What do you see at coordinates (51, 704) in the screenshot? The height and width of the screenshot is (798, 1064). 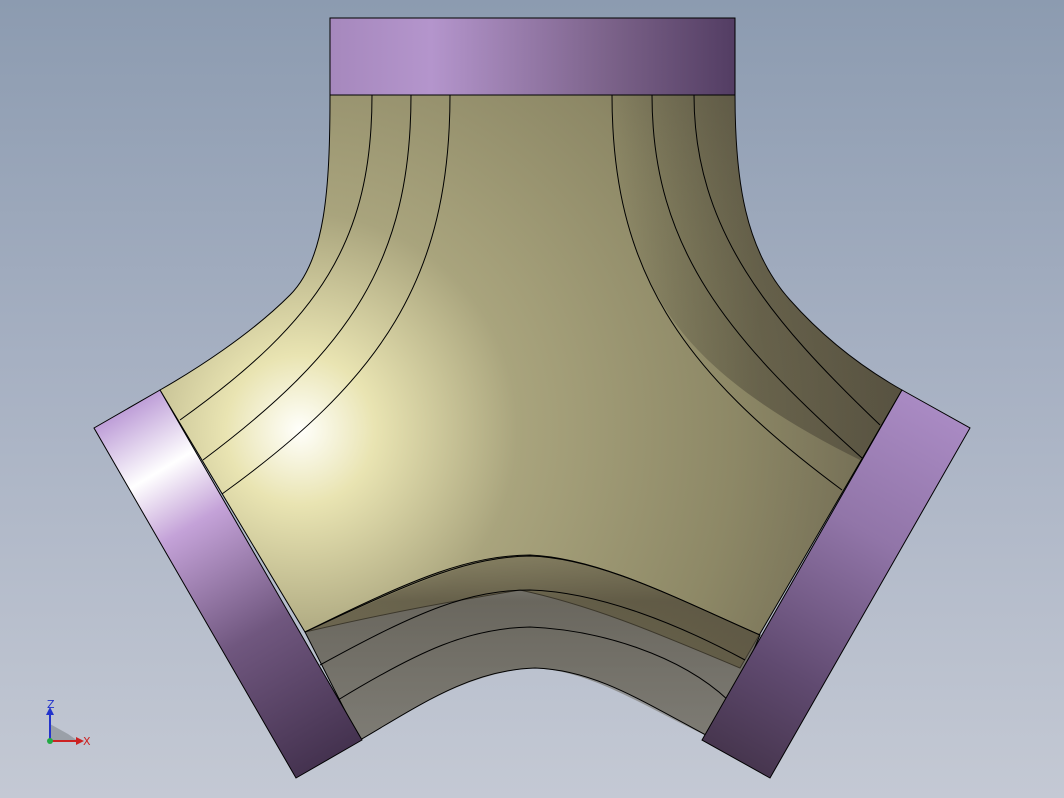 I see `z-axis-label: Z` at bounding box center [51, 704].